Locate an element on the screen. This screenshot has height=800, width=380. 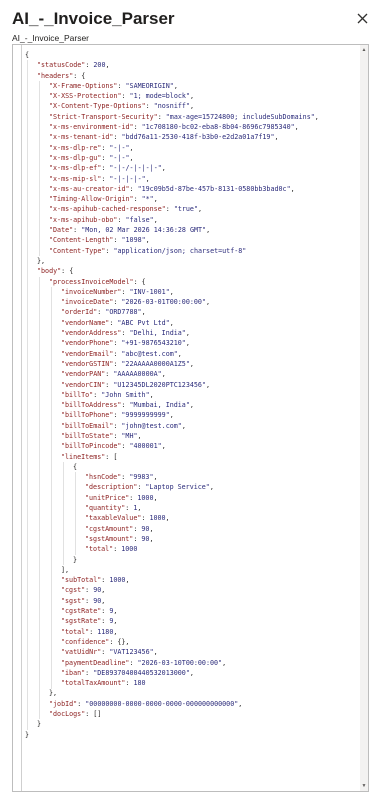
json-value: "John Smith" is located at coordinates (125, 394).